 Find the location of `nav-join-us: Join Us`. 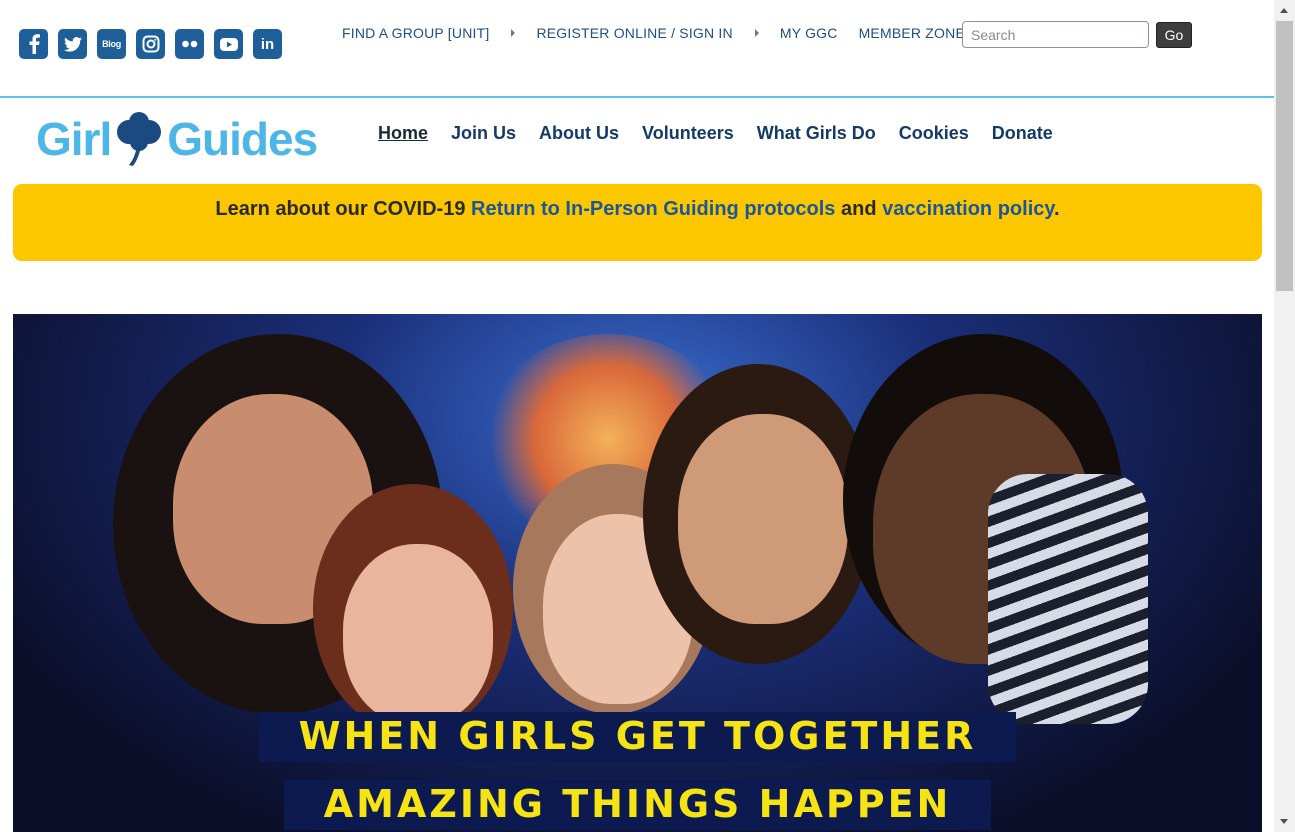

nav-join-us: Join Us is located at coordinates (483, 133).